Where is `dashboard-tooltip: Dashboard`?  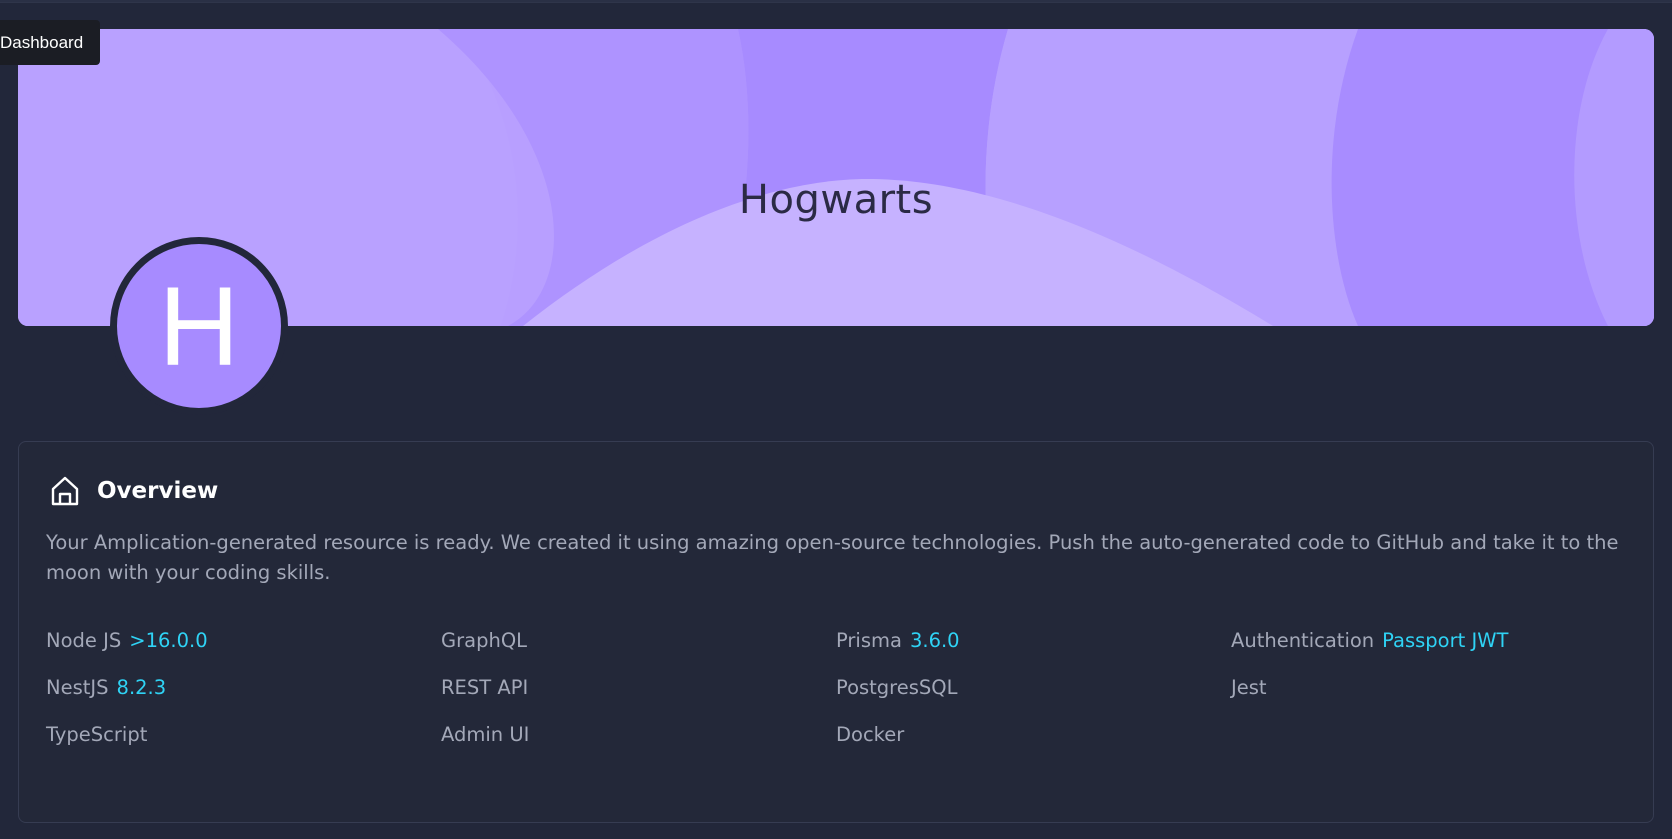
dashboard-tooltip: Dashboard is located at coordinates (50, 42).